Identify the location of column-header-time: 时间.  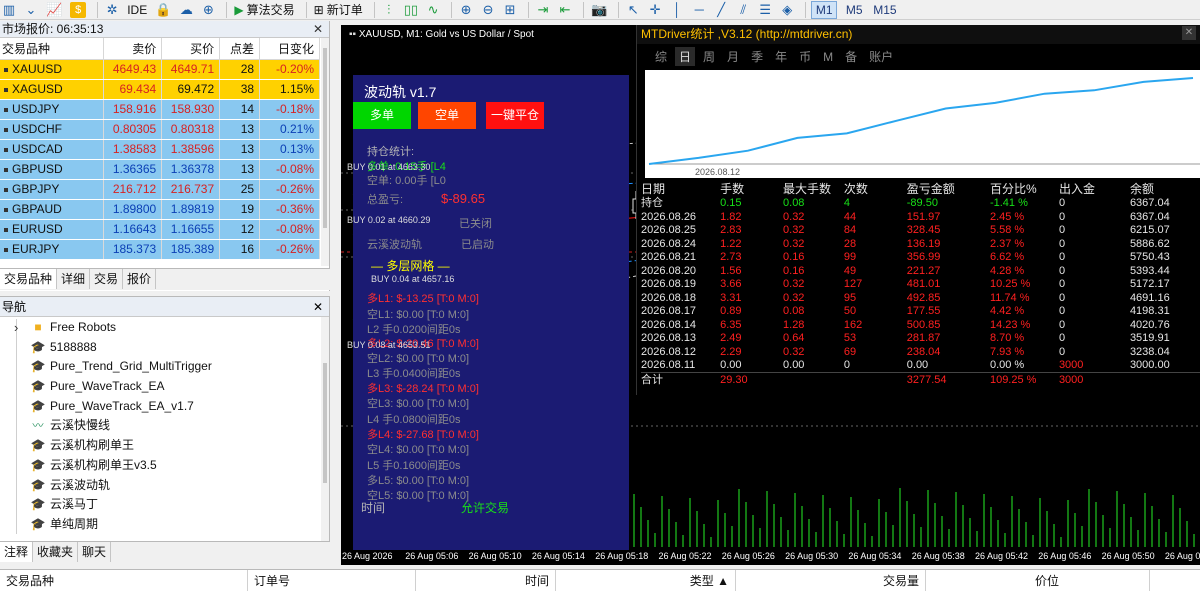
(486, 580).